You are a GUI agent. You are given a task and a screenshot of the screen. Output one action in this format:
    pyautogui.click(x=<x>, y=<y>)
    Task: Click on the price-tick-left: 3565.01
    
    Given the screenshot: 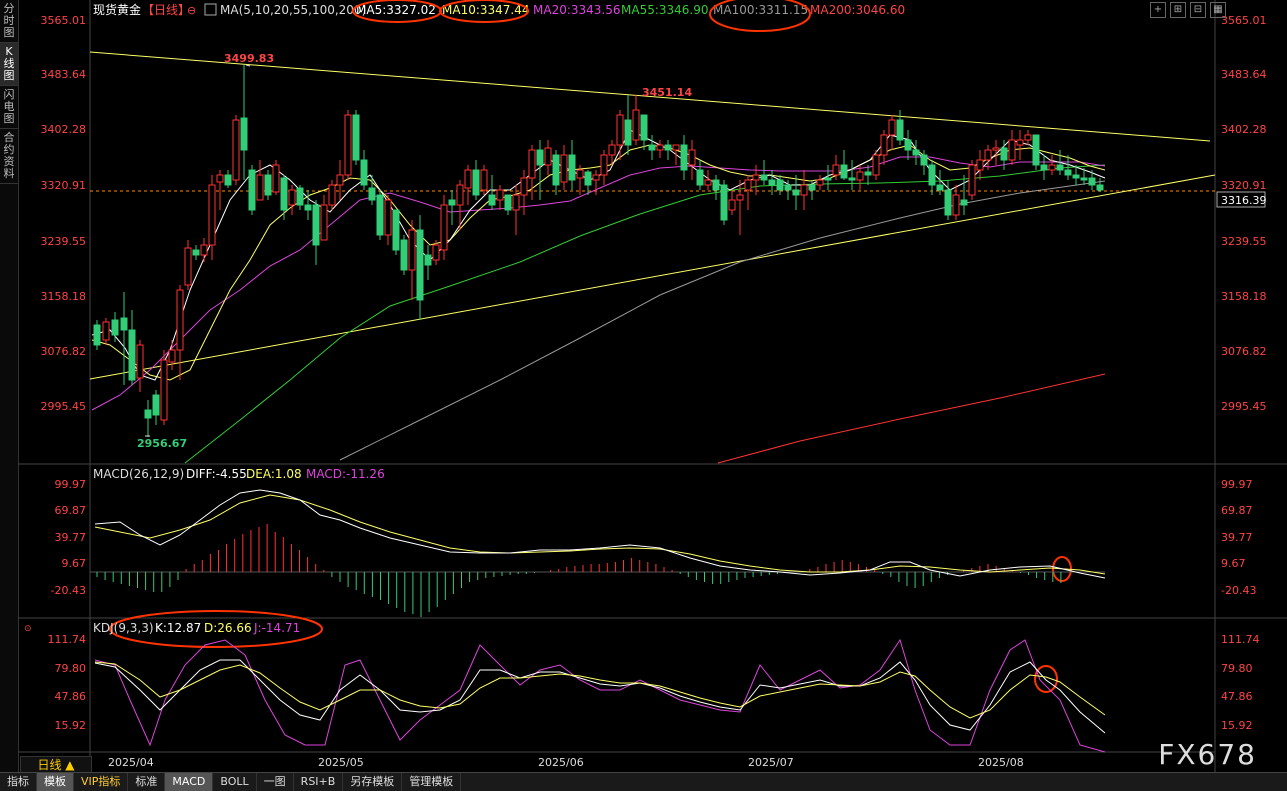 What is the action you would take?
    pyautogui.click(x=64, y=20)
    